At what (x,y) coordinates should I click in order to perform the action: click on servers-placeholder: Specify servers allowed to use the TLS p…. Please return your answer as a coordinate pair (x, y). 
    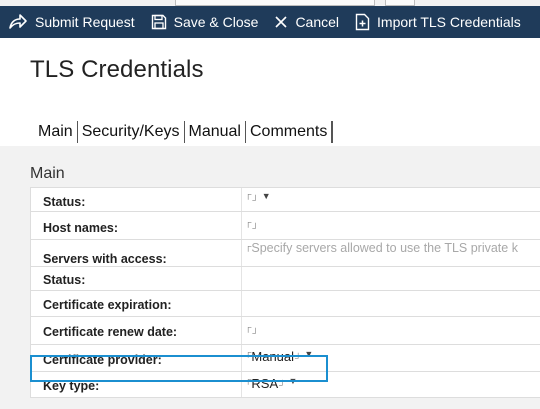
    Looking at the image, I should click on (384, 248).